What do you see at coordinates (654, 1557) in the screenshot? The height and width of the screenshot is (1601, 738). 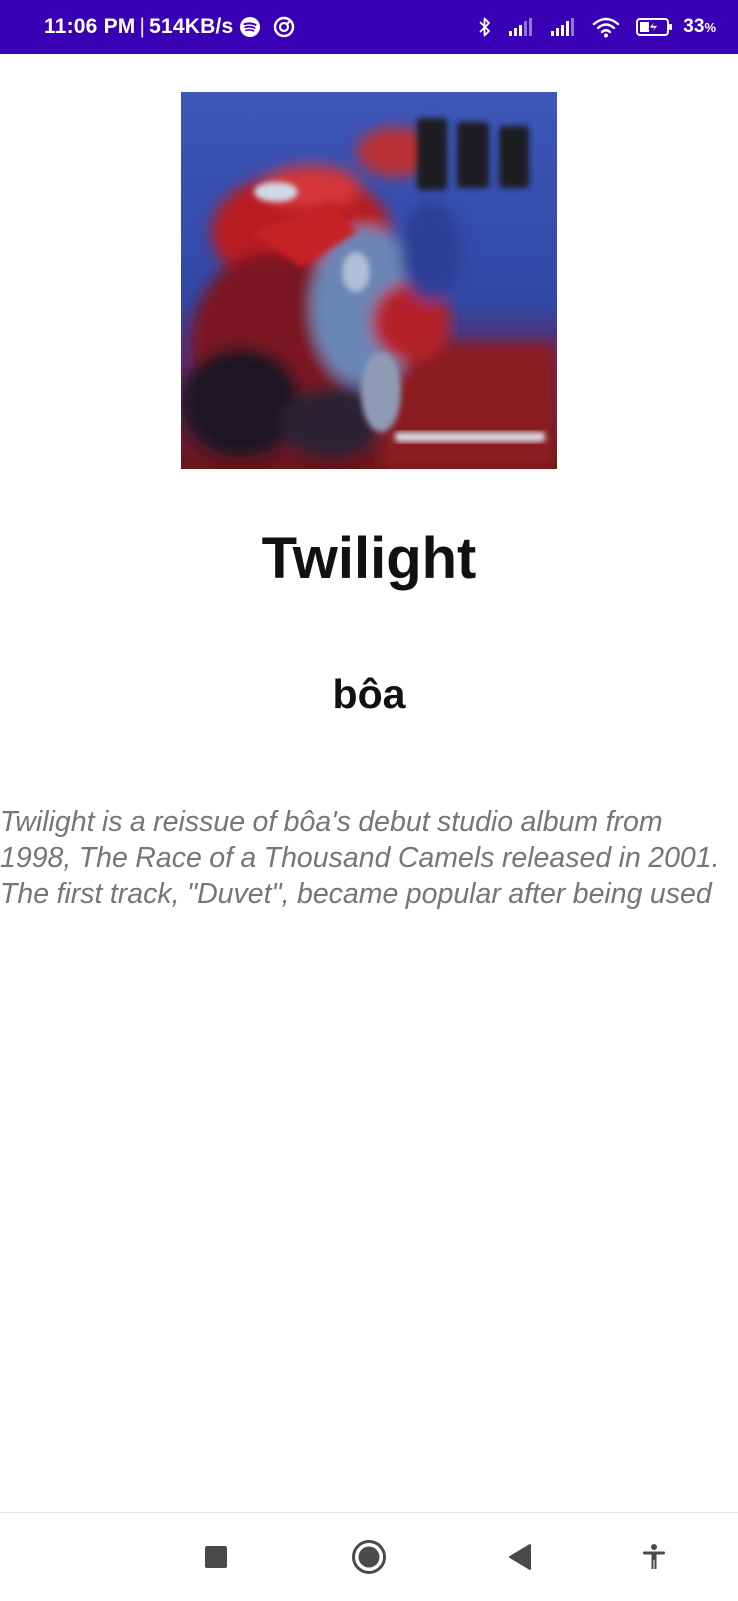 I see `accessibility-icon` at bounding box center [654, 1557].